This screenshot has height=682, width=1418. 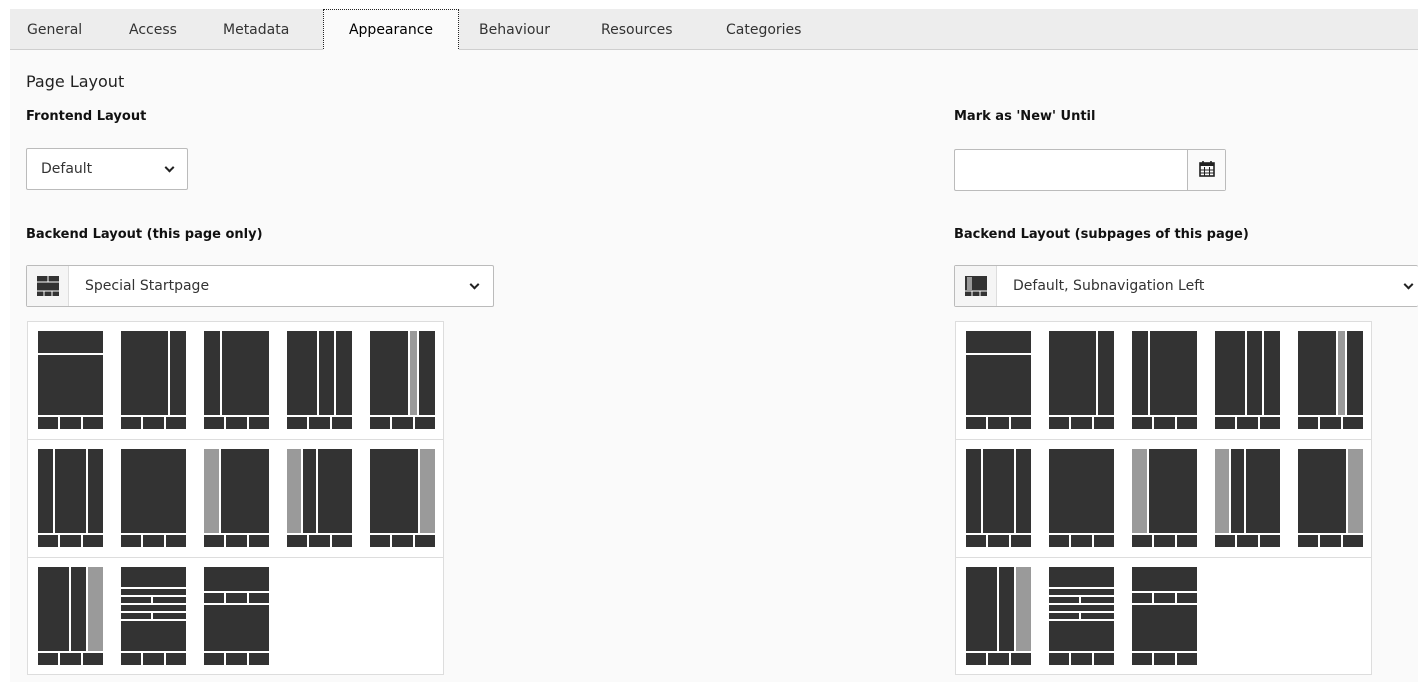 What do you see at coordinates (1101, 234) in the screenshot?
I see `backend-layout-sub-label: Backend Layout (subpages of this page)` at bounding box center [1101, 234].